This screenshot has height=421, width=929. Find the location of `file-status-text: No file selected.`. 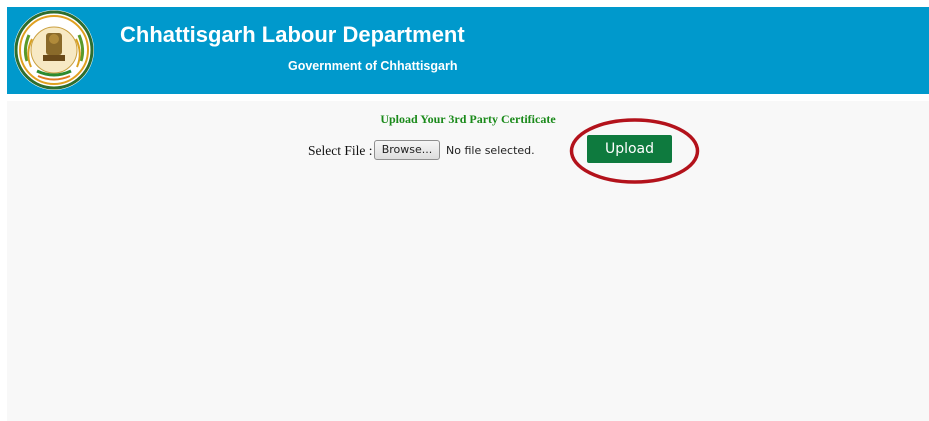

file-status-text: No file selected. is located at coordinates (490, 150).